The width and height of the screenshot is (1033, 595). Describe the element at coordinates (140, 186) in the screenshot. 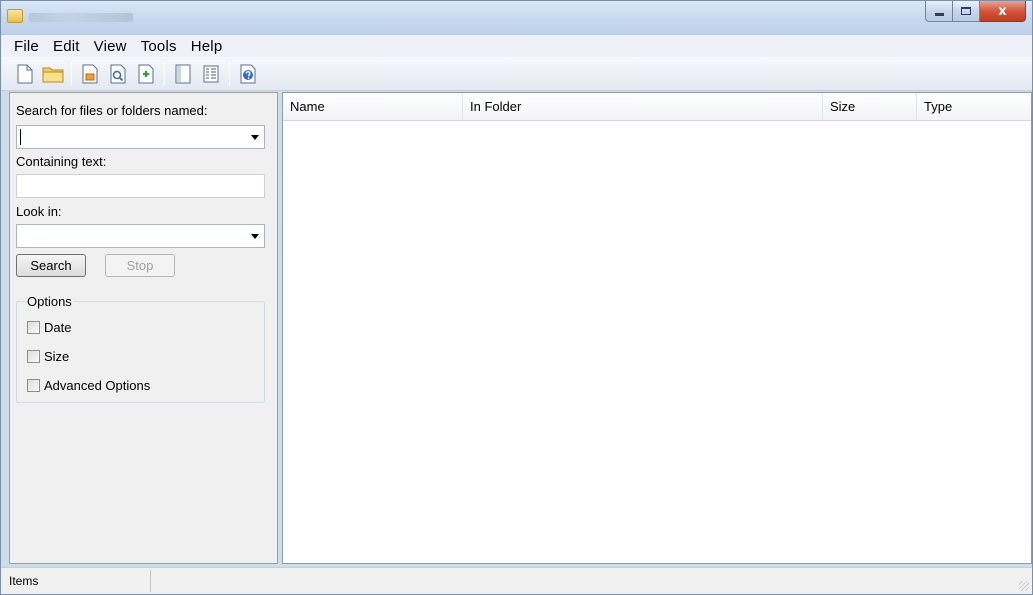

I see `containing-text-input` at that location.